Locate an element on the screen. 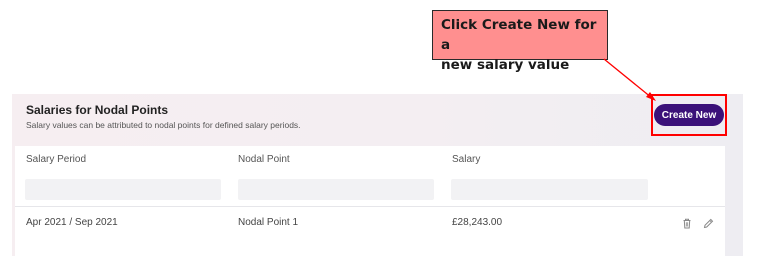  row-divider is located at coordinates (370, 206).